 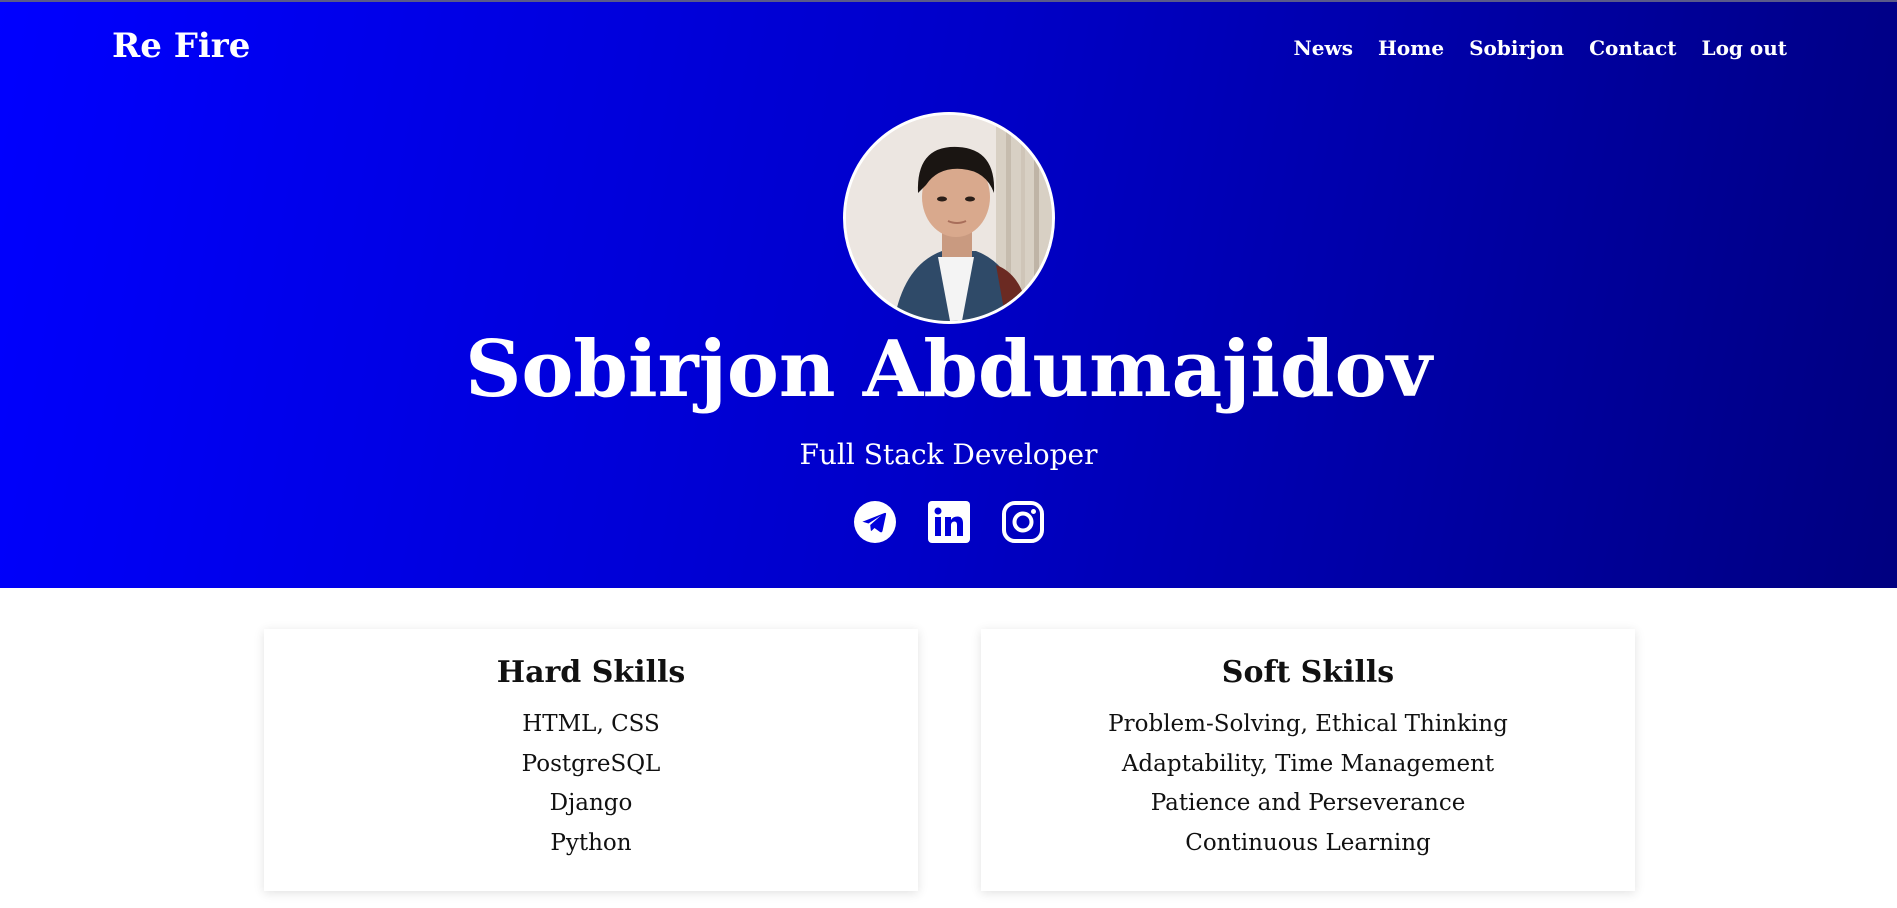 I want to click on nav-link-sobirjon: Sobirjon, so click(x=1516, y=48).